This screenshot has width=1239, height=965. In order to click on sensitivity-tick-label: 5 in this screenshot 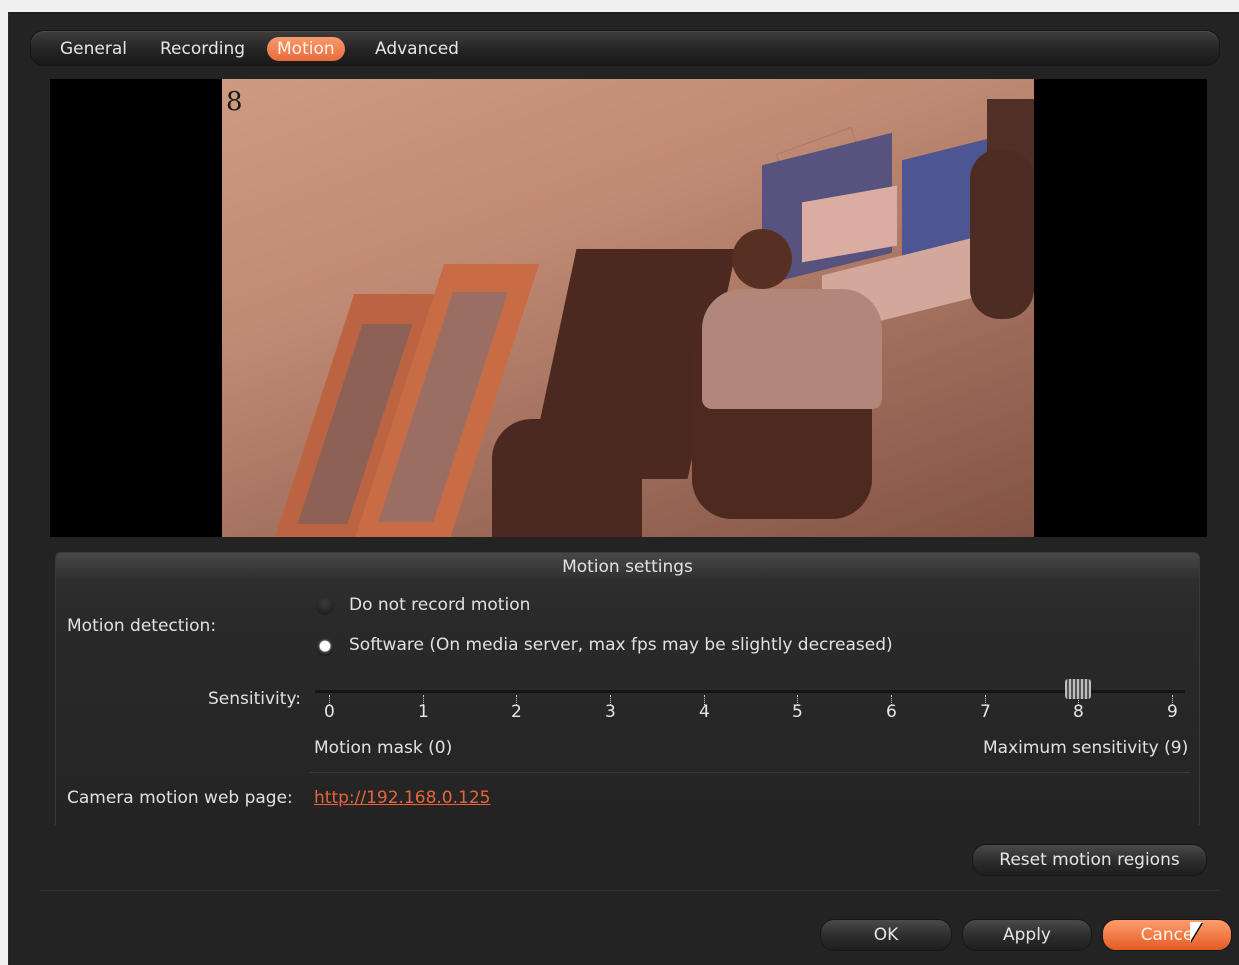, I will do `click(797, 712)`.